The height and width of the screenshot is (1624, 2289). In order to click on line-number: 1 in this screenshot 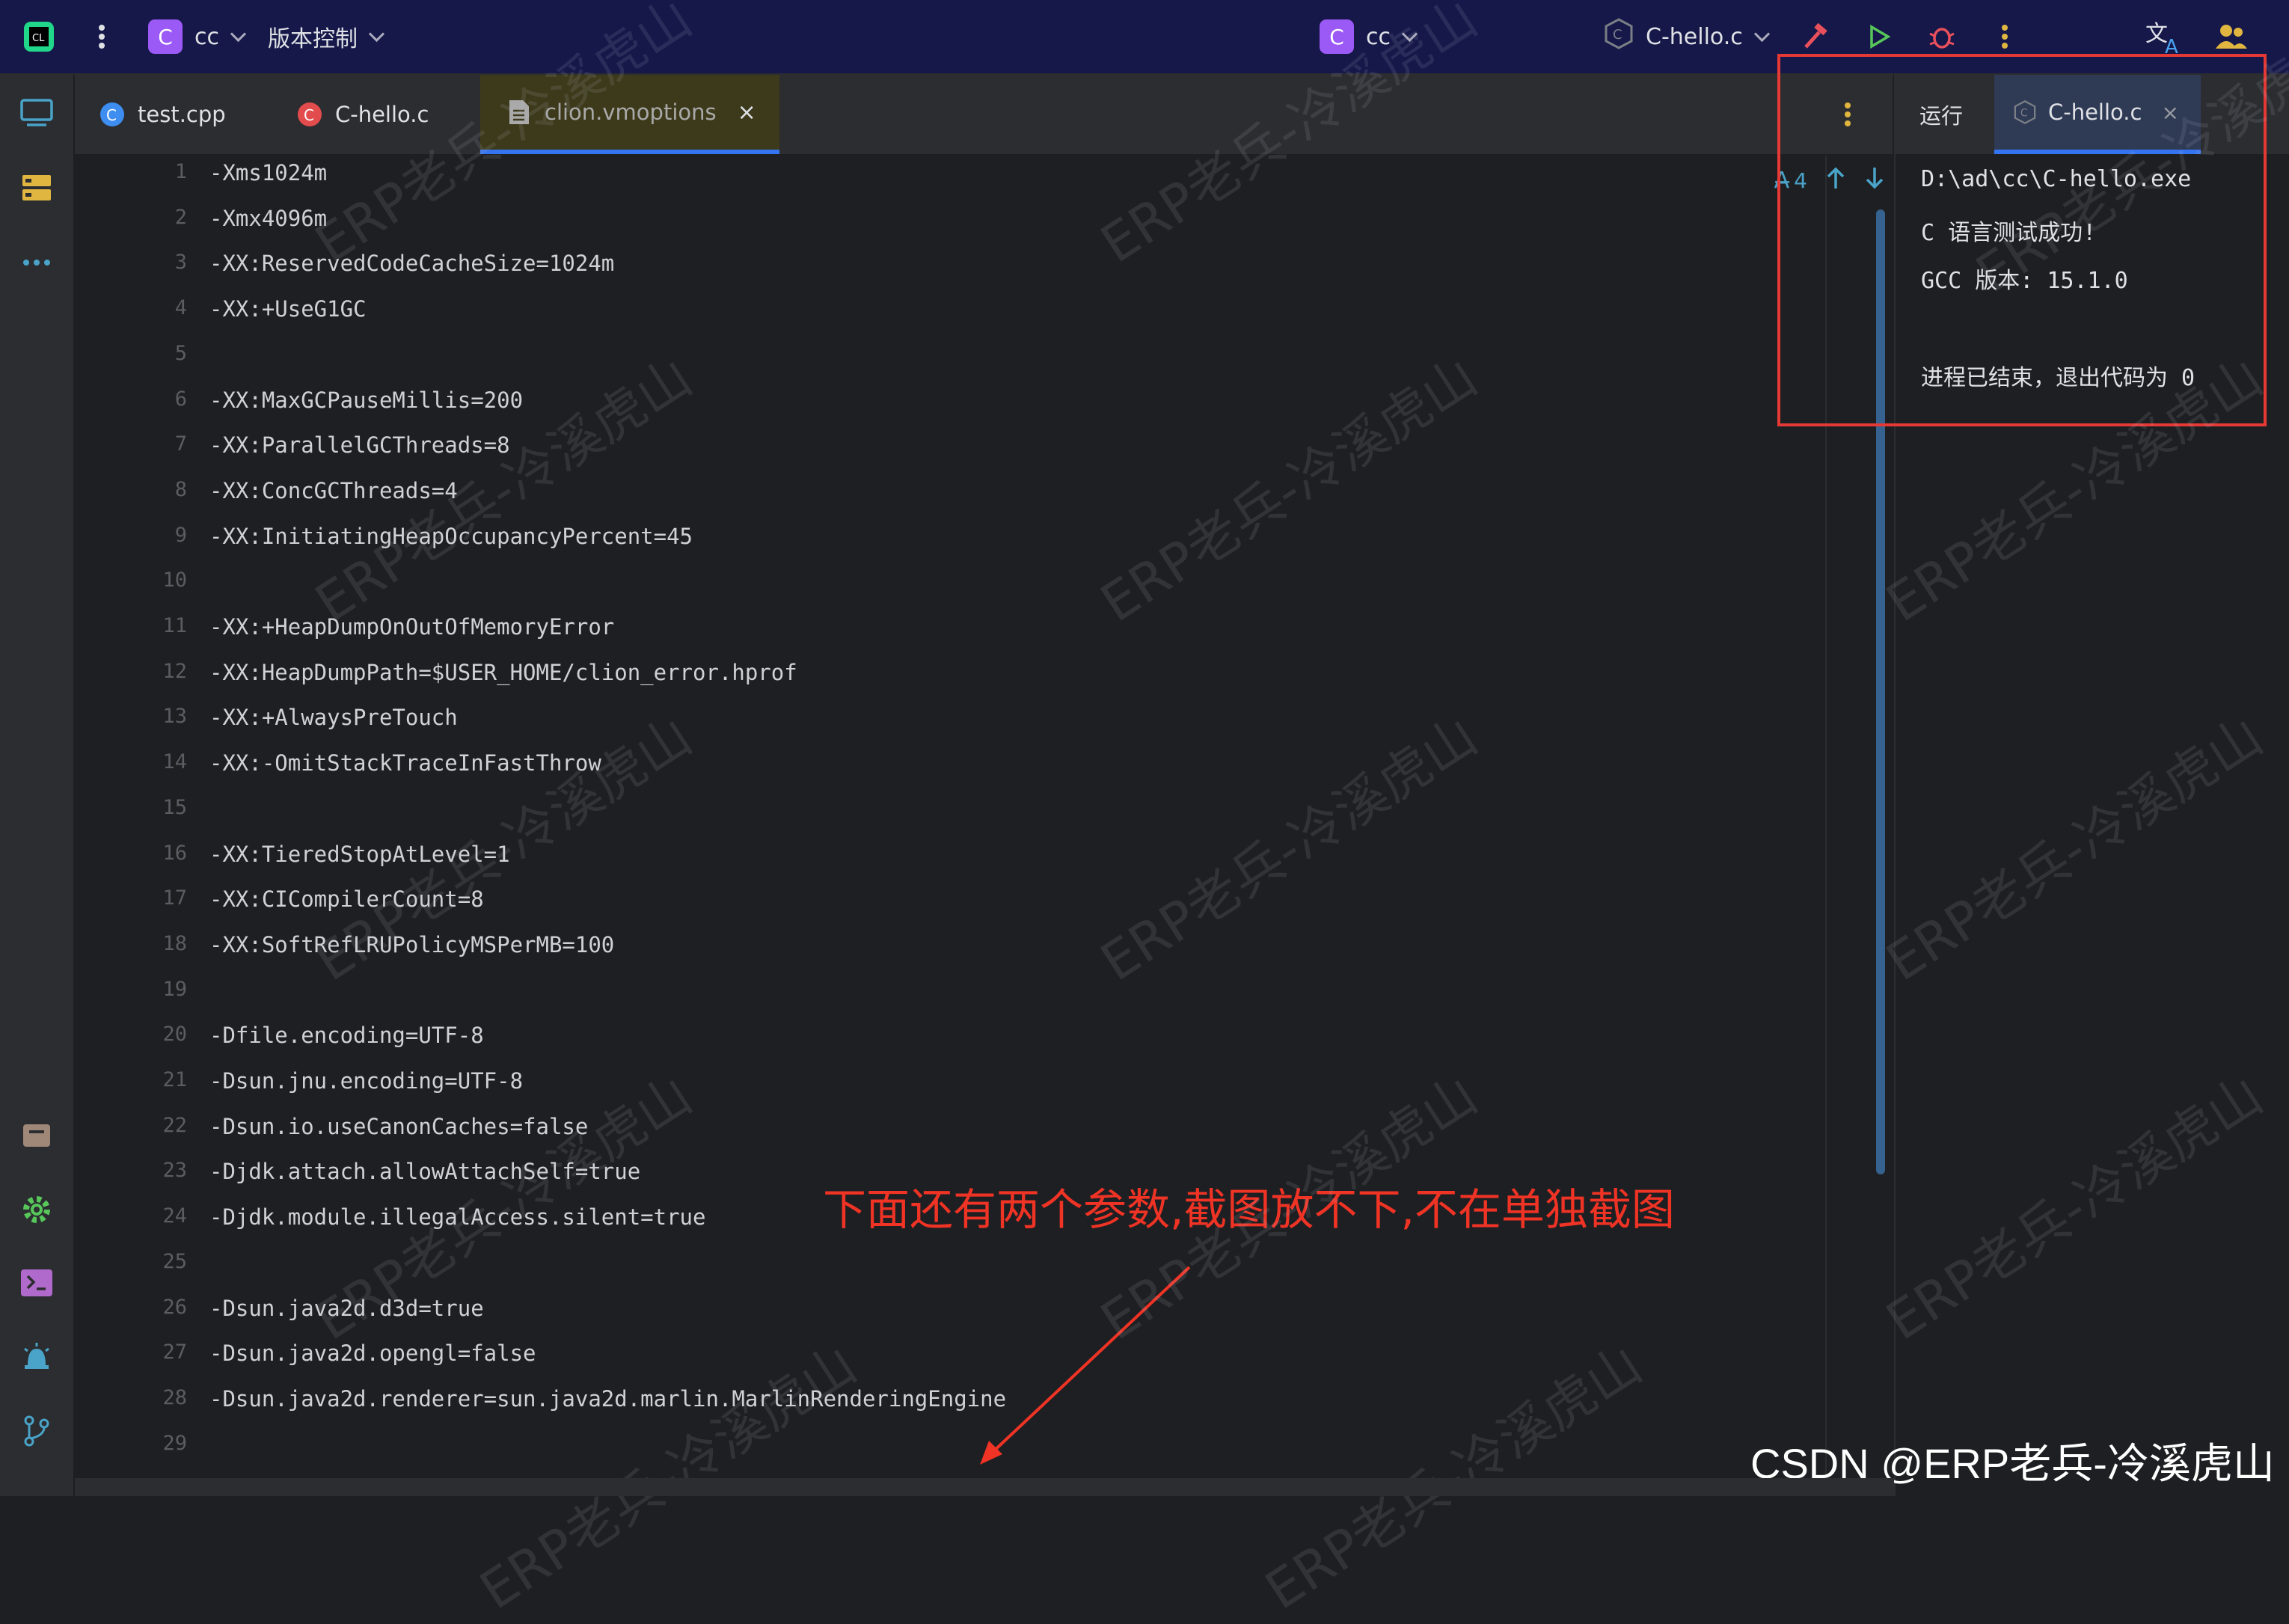, I will do `click(180, 171)`.